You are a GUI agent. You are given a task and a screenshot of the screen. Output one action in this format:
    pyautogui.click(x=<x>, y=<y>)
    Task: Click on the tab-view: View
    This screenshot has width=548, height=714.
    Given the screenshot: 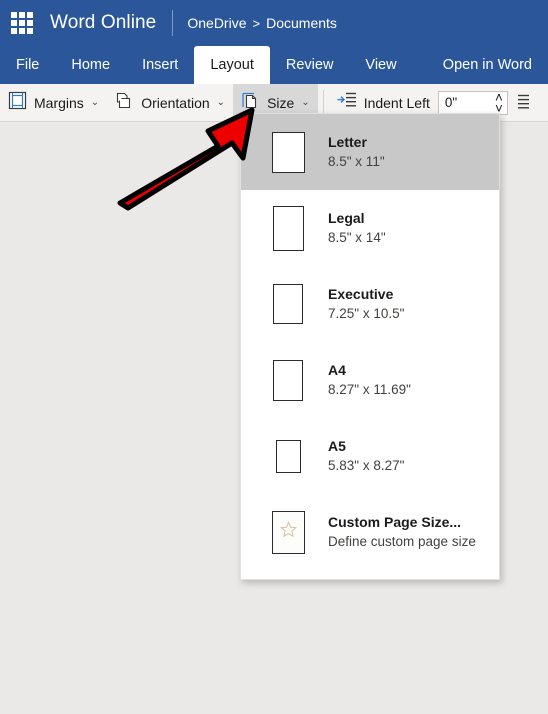 What is the action you would take?
    pyautogui.click(x=380, y=65)
    